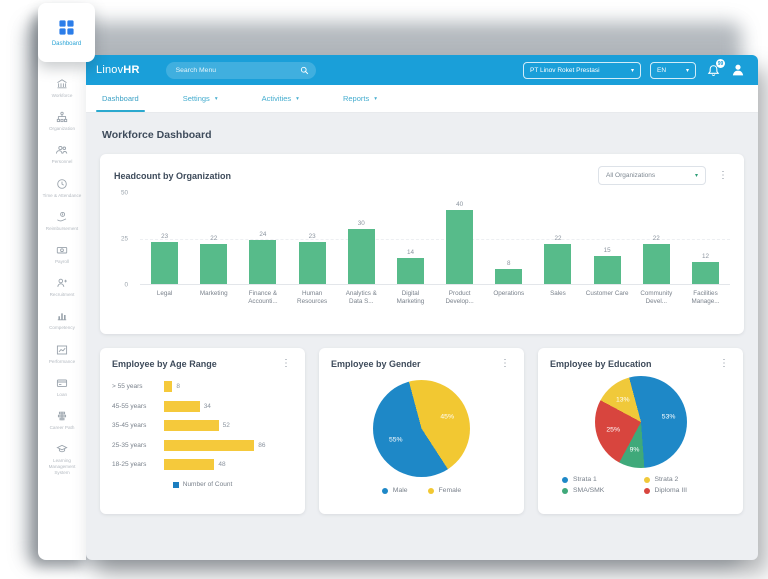 This screenshot has width=768, height=579. I want to click on sidebar-item-learning-management-system: Learning Management System, so click(62, 460).